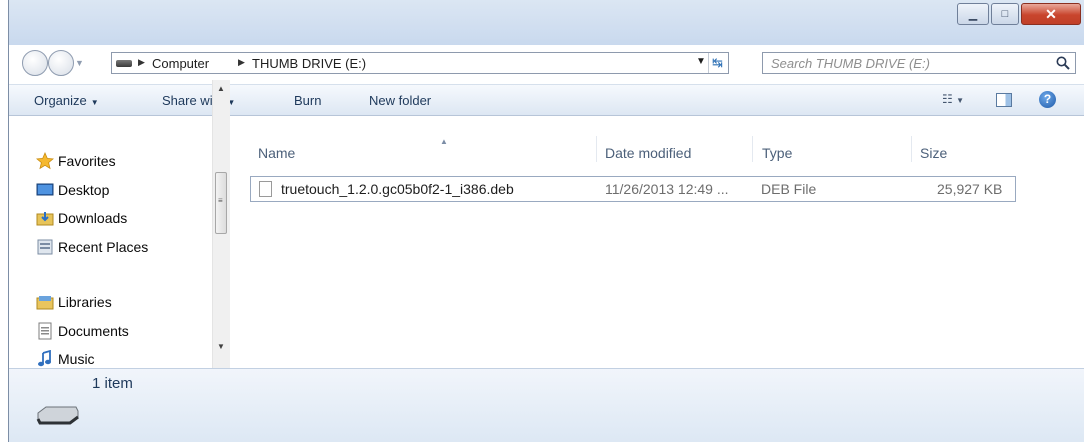 This screenshot has width=1084, height=442. I want to click on views-icon: ☷, so click(947, 99).